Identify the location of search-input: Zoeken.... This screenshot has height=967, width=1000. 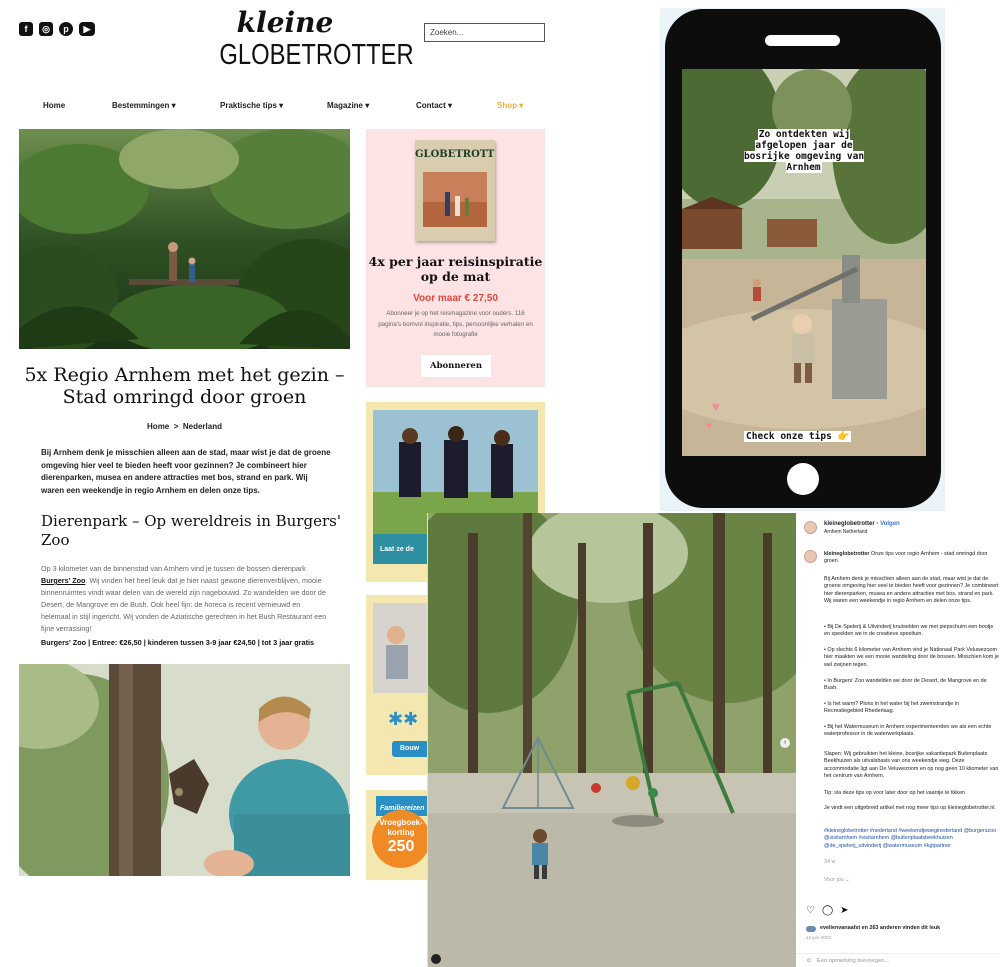
(484, 32).